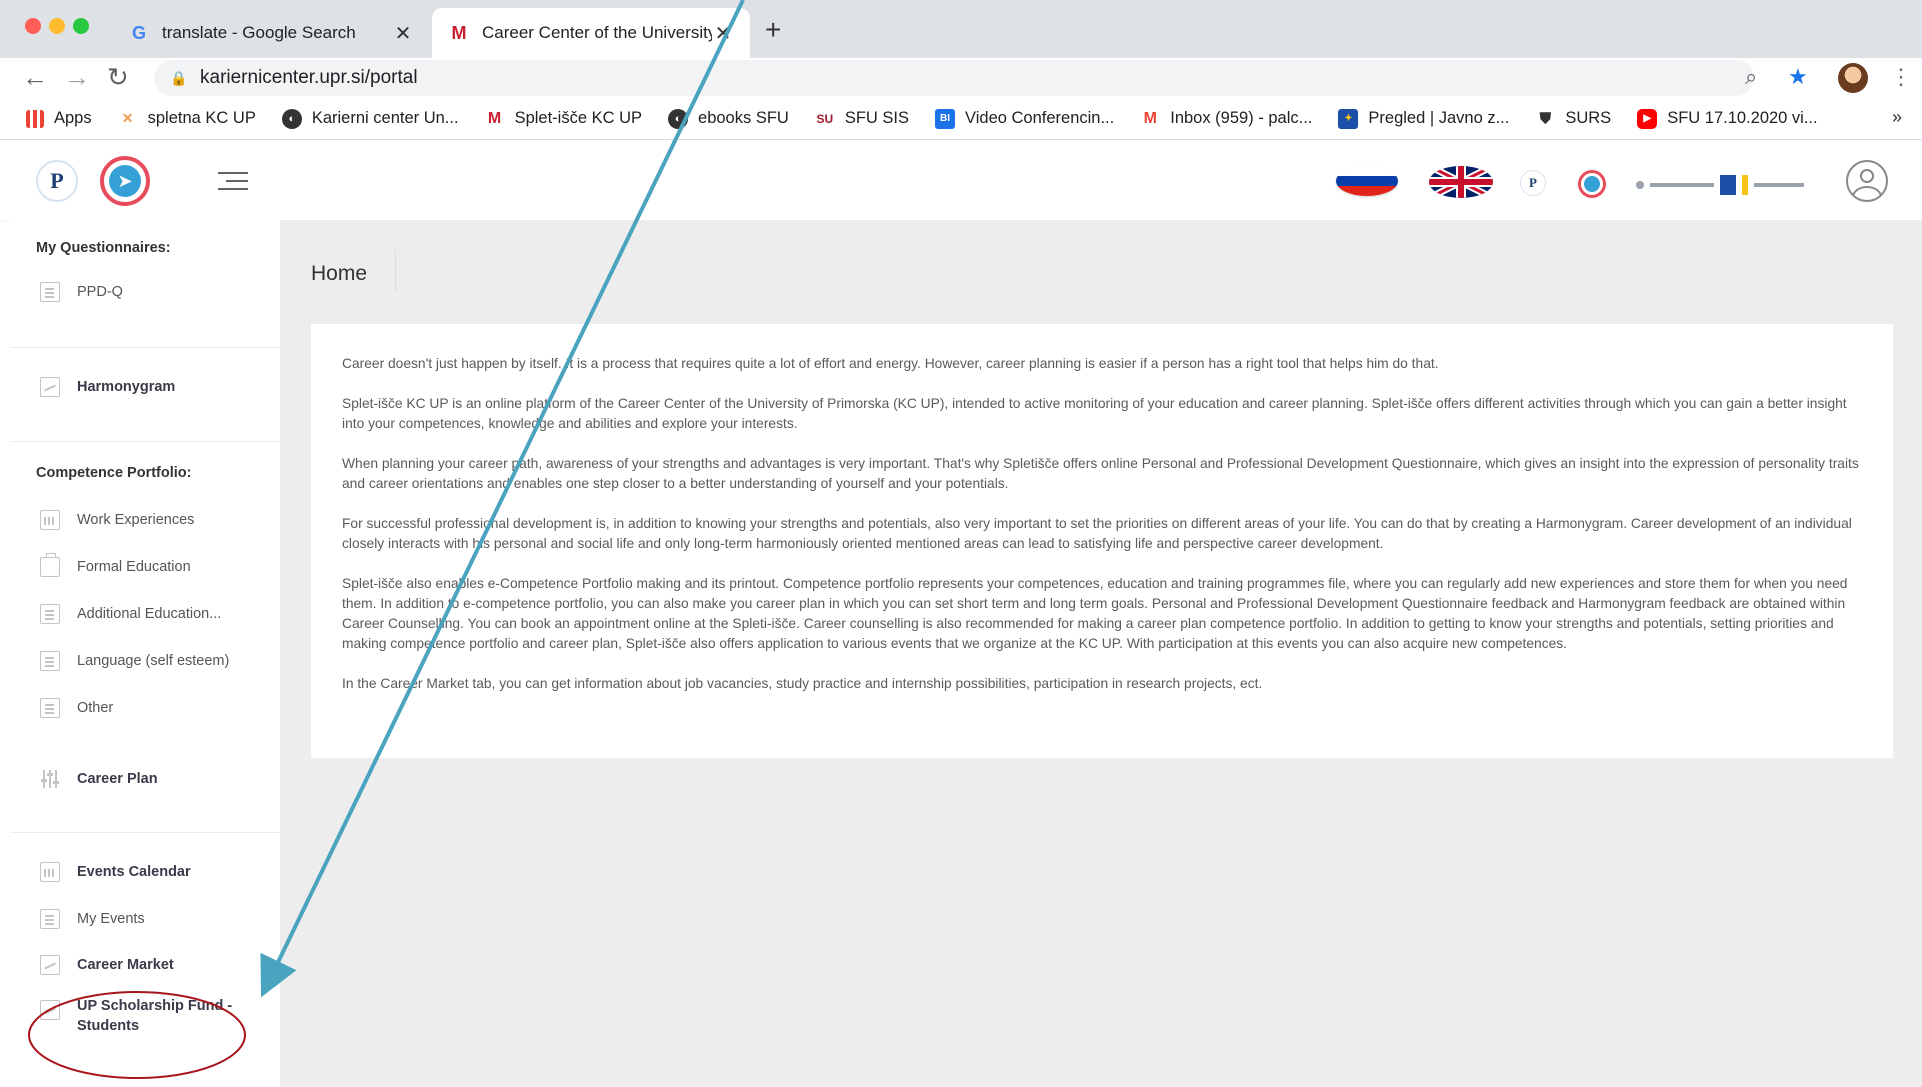 The width and height of the screenshot is (1922, 1087). What do you see at coordinates (35, 77) in the screenshot?
I see `back-arrow-icon: ←` at bounding box center [35, 77].